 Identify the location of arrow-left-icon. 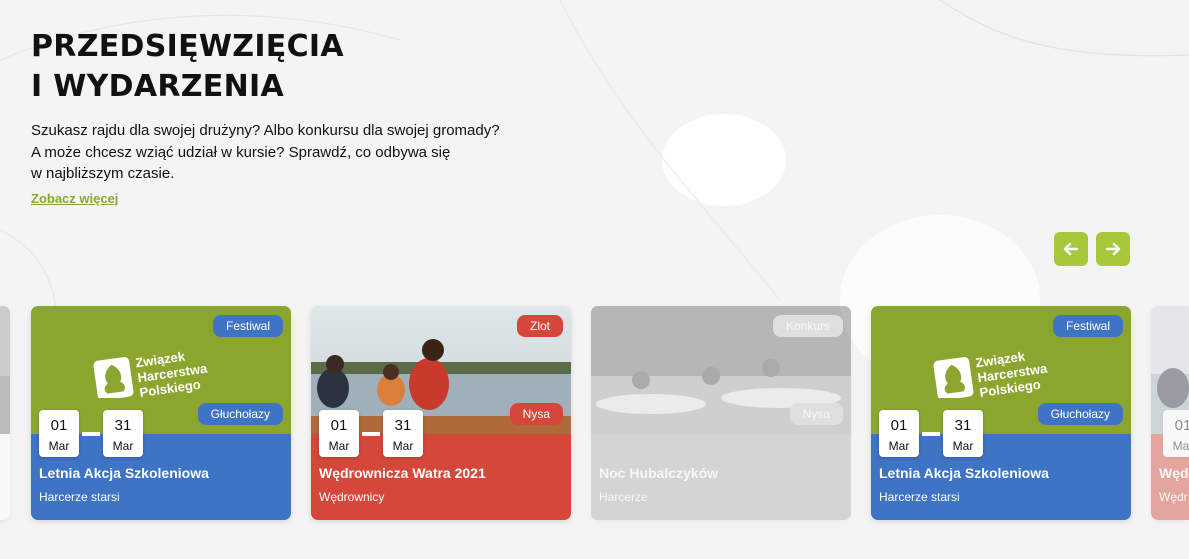
(1071, 249).